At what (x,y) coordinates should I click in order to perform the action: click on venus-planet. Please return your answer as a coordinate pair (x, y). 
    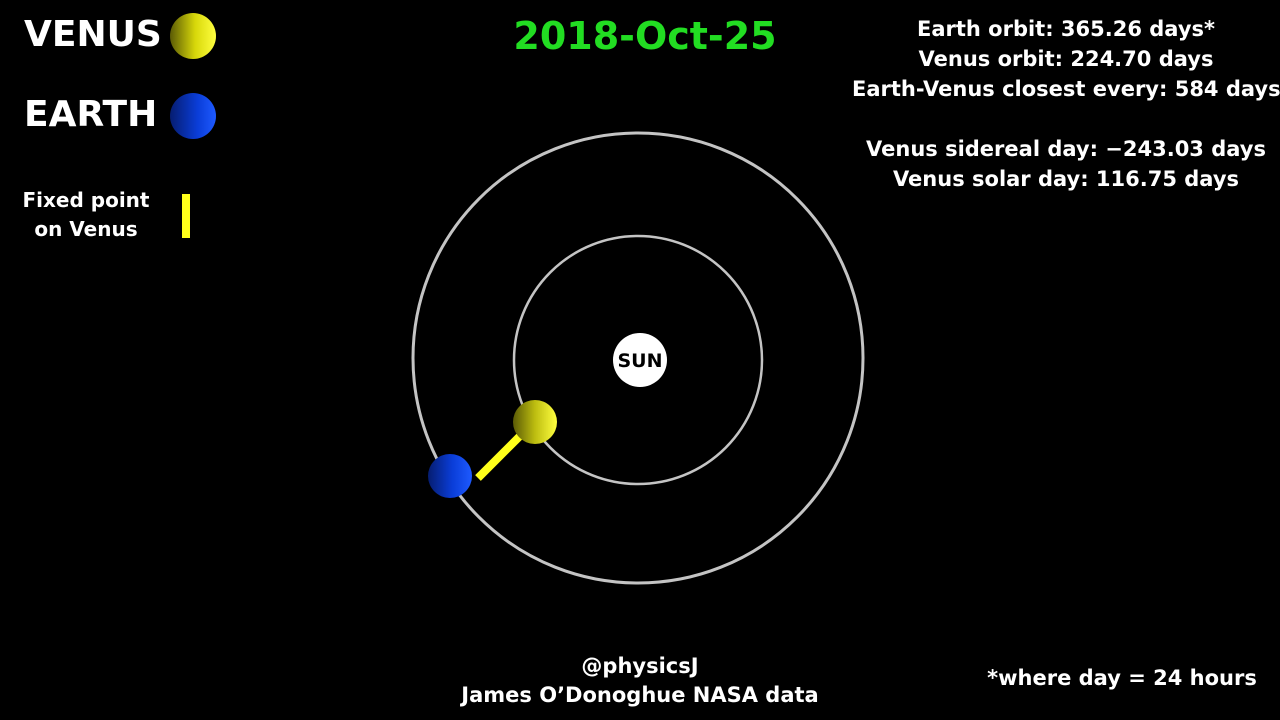
    Looking at the image, I should click on (535, 422).